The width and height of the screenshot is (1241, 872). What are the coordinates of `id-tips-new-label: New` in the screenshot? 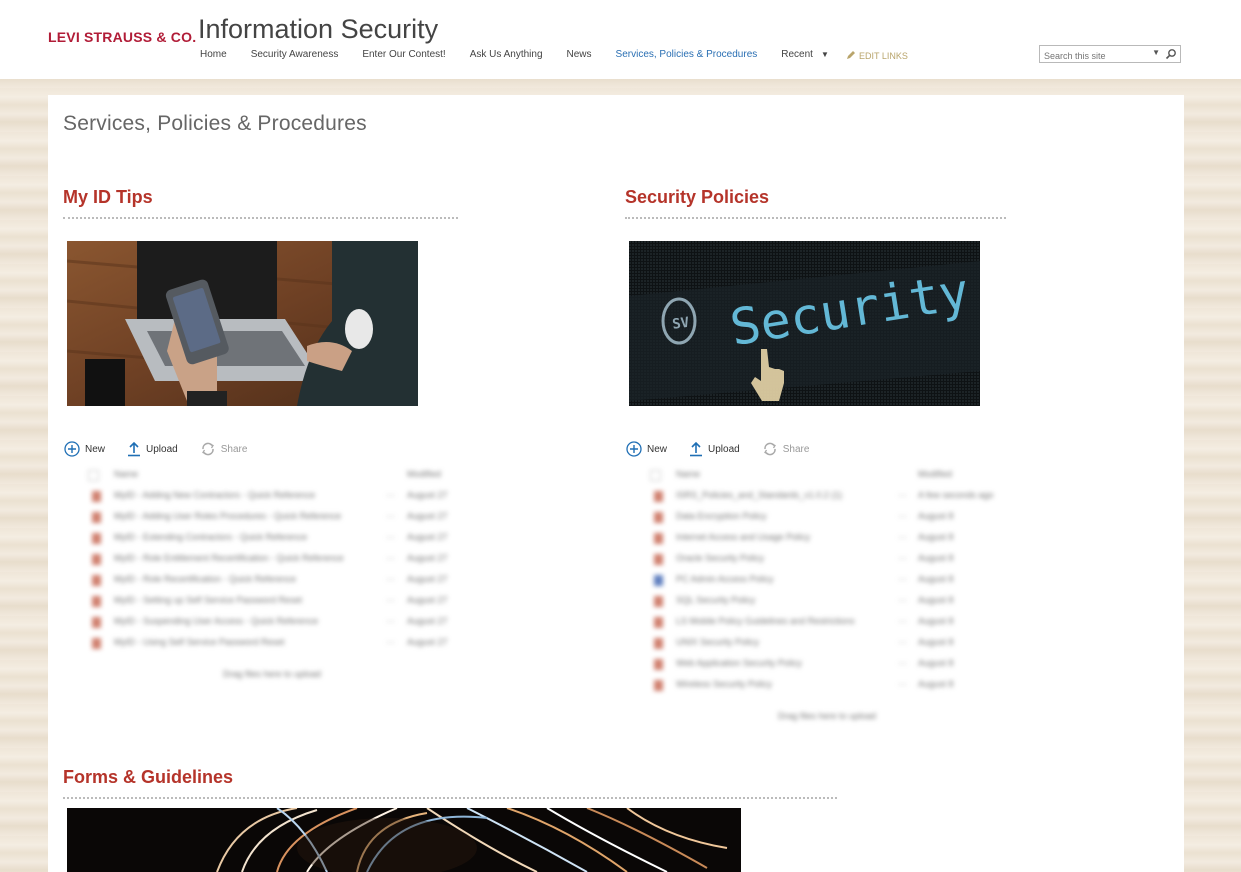 It's located at (95, 449).